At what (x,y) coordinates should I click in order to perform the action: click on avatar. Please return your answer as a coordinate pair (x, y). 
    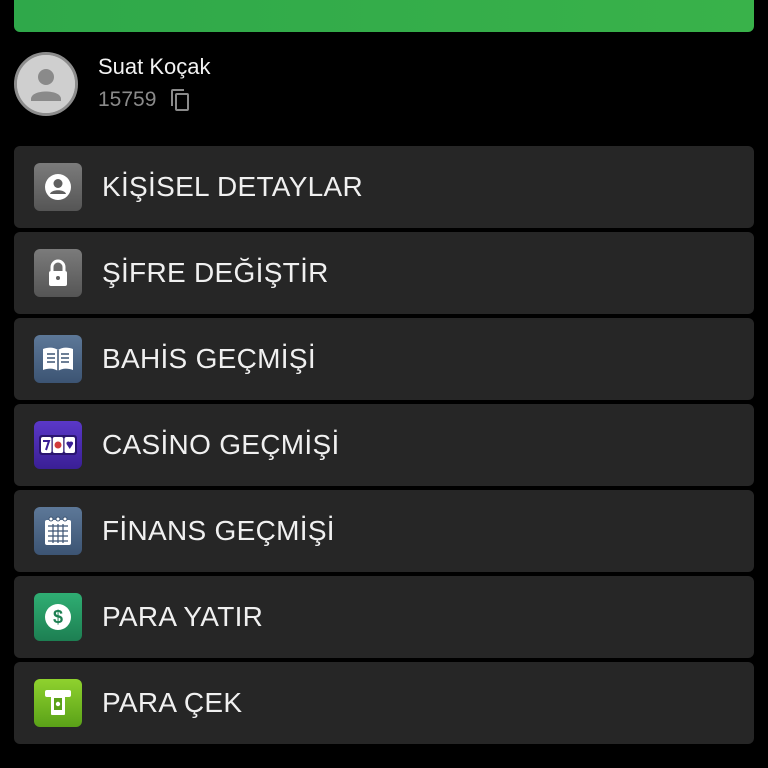
    Looking at the image, I should click on (46, 84).